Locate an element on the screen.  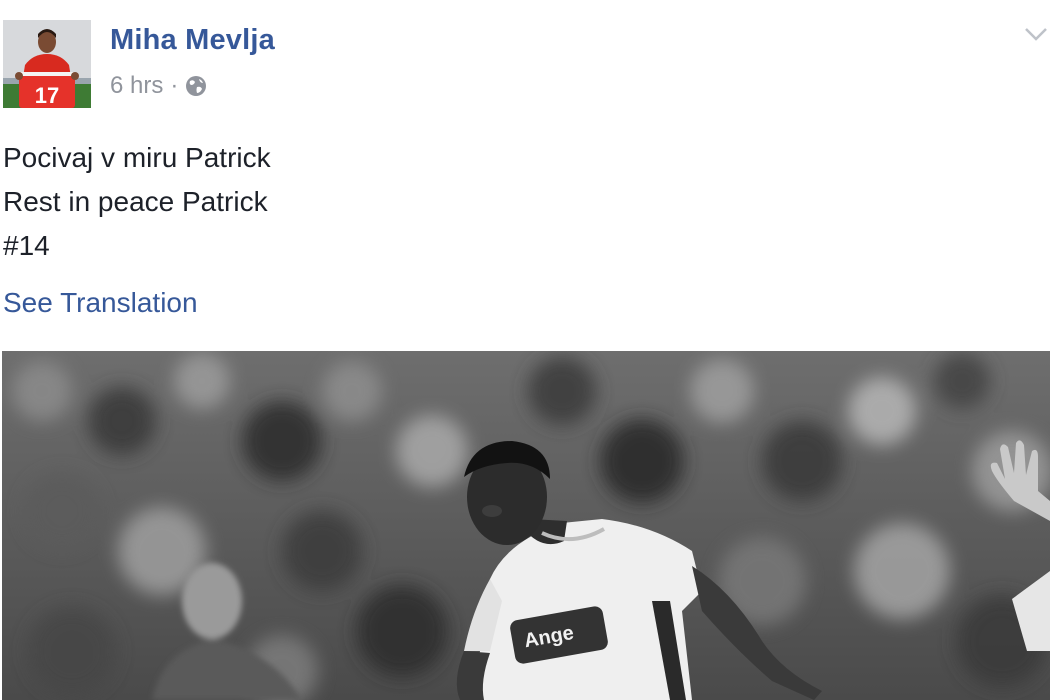
message-line: #14 is located at coordinates (26, 245).